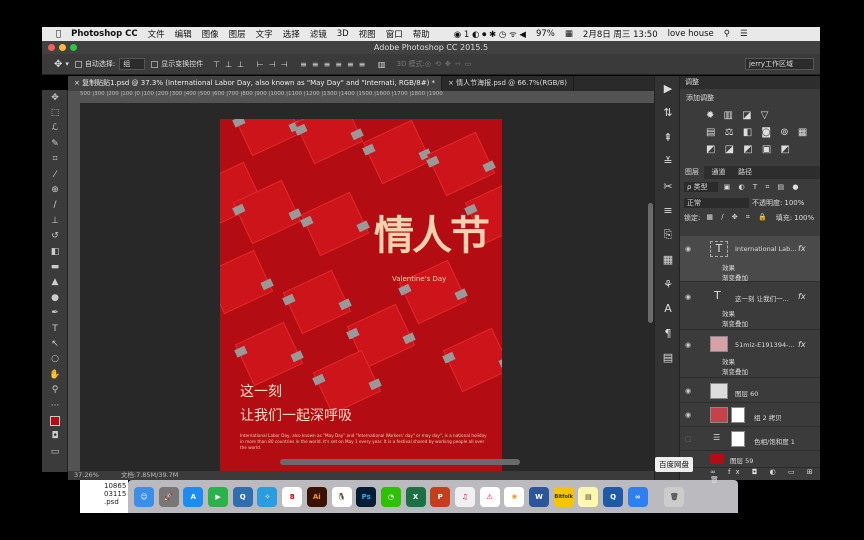 The image size is (864, 540). What do you see at coordinates (750, 259) in the screenshot?
I see `layer-row: ◉ T International Lab... fx 效果 渐变叠加` at bounding box center [750, 259].